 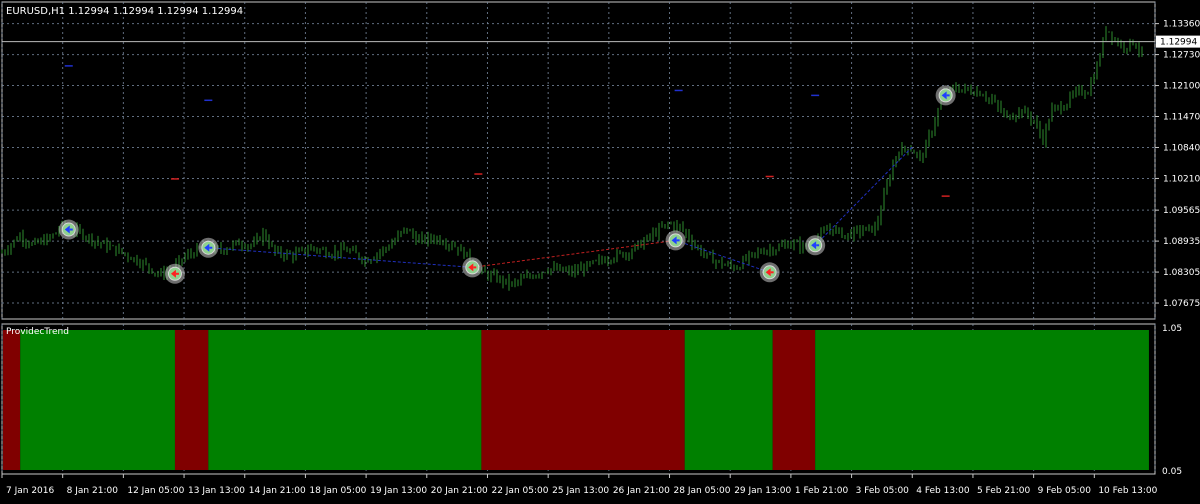 What do you see at coordinates (1181, 87) in the screenshot?
I see `price-tick-label: 1.12100` at bounding box center [1181, 87].